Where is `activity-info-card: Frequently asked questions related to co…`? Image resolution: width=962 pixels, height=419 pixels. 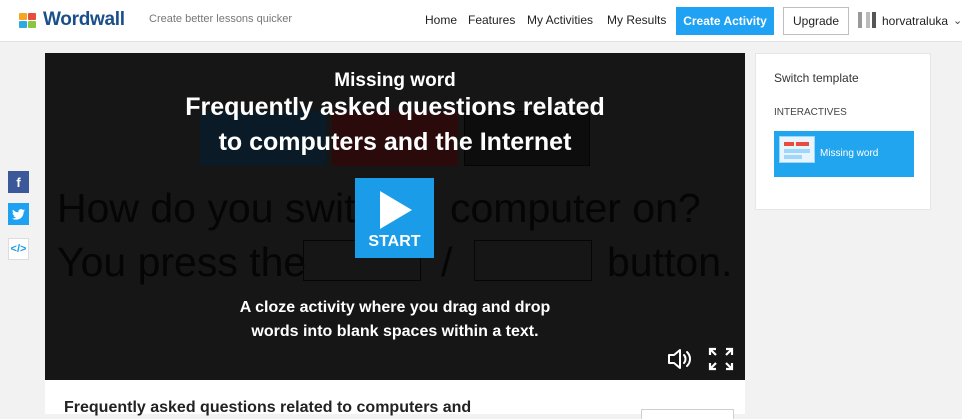 activity-info-card: Frequently asked questions related to co… is located at coordinates (395, 399).